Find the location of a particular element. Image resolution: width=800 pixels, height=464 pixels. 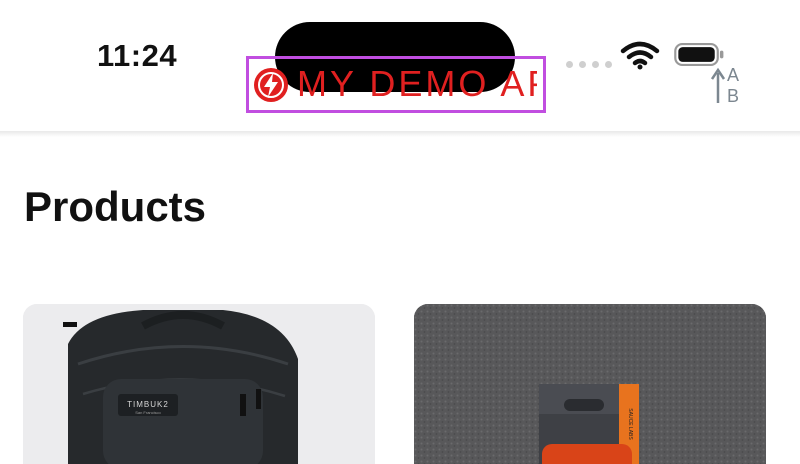

sort-az-icon: A B is located at coordinates (729, 86).